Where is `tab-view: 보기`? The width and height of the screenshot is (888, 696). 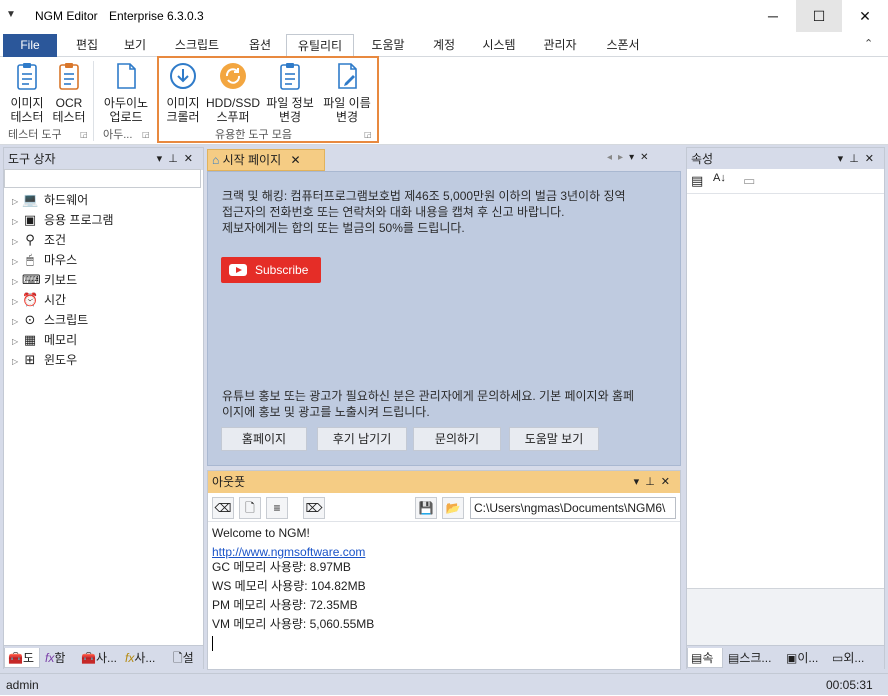
tab-view: 보기 is located at coordinates (135, 45).